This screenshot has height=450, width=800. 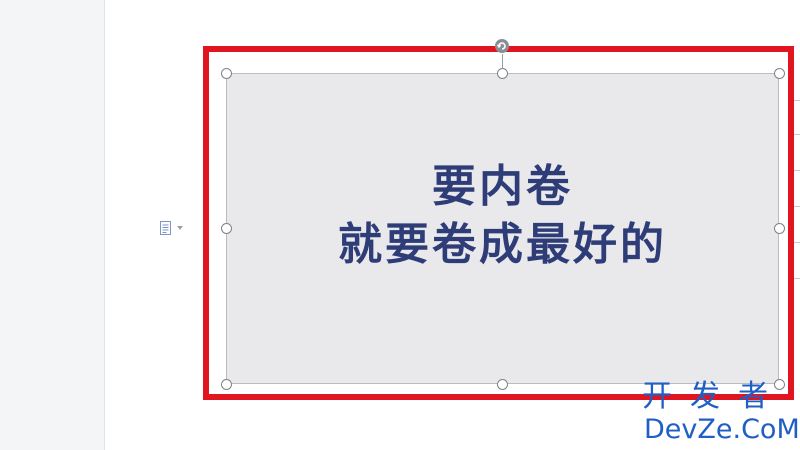 I want to click on paragraph-layout-marker, so click(x=174, y=228).